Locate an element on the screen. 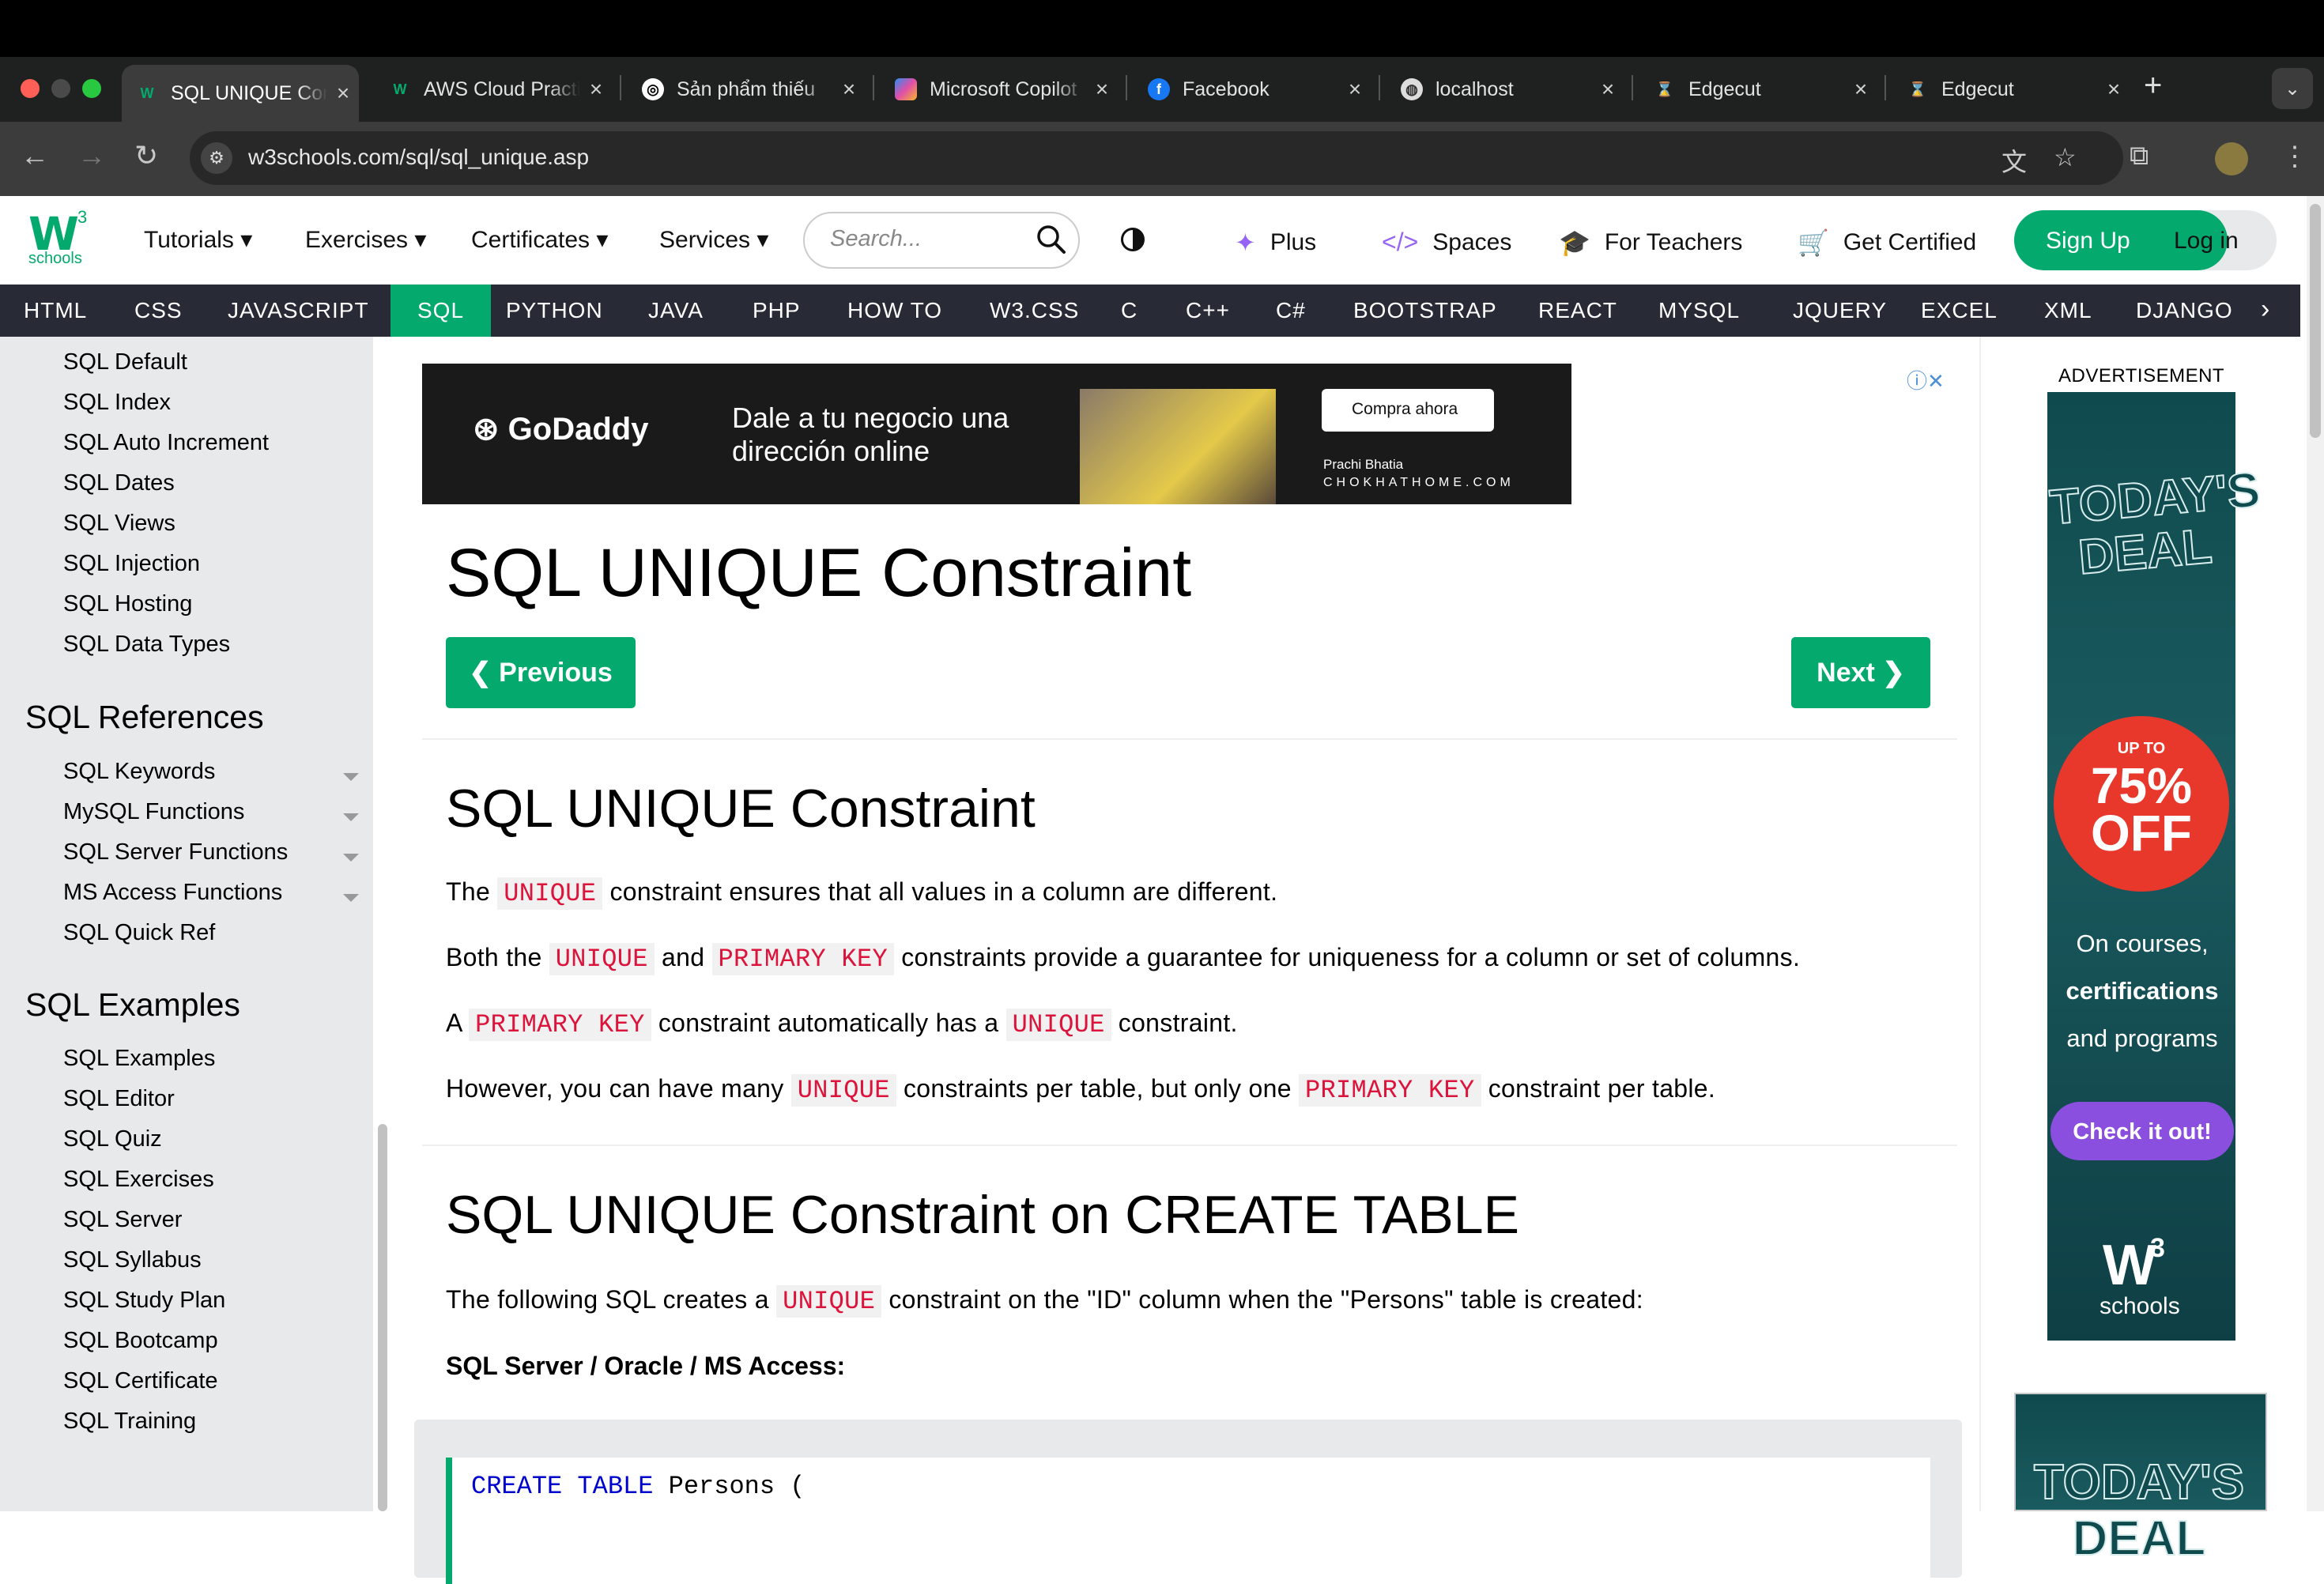  menu-services: Services ▾ is located at coordinates (713, 240).